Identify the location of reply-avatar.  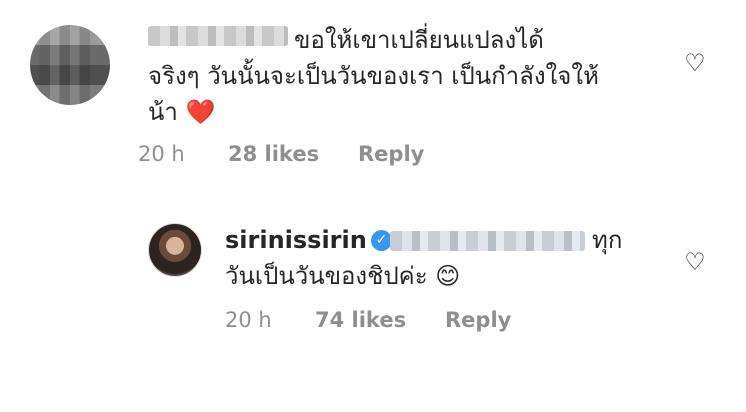
(175, 250).